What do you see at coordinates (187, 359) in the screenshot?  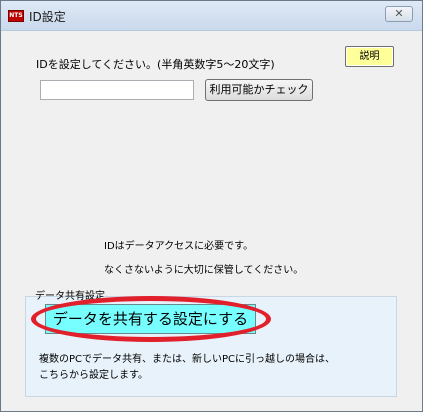 I see `share-description-line-1: 複数のPCでデータ共有、または、新しいPCに引っ越しの場合は、` at bounding box center [187, 359].